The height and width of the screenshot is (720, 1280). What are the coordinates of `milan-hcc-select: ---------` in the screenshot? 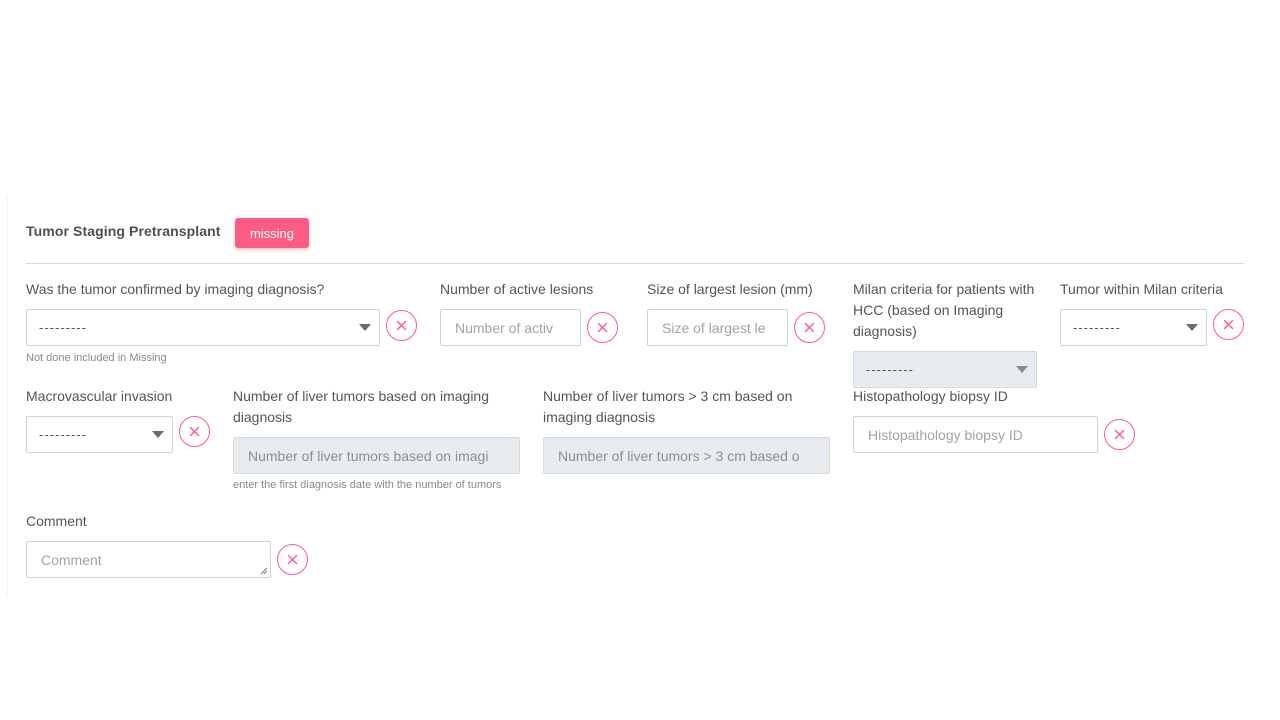 It's located at (945, 369).